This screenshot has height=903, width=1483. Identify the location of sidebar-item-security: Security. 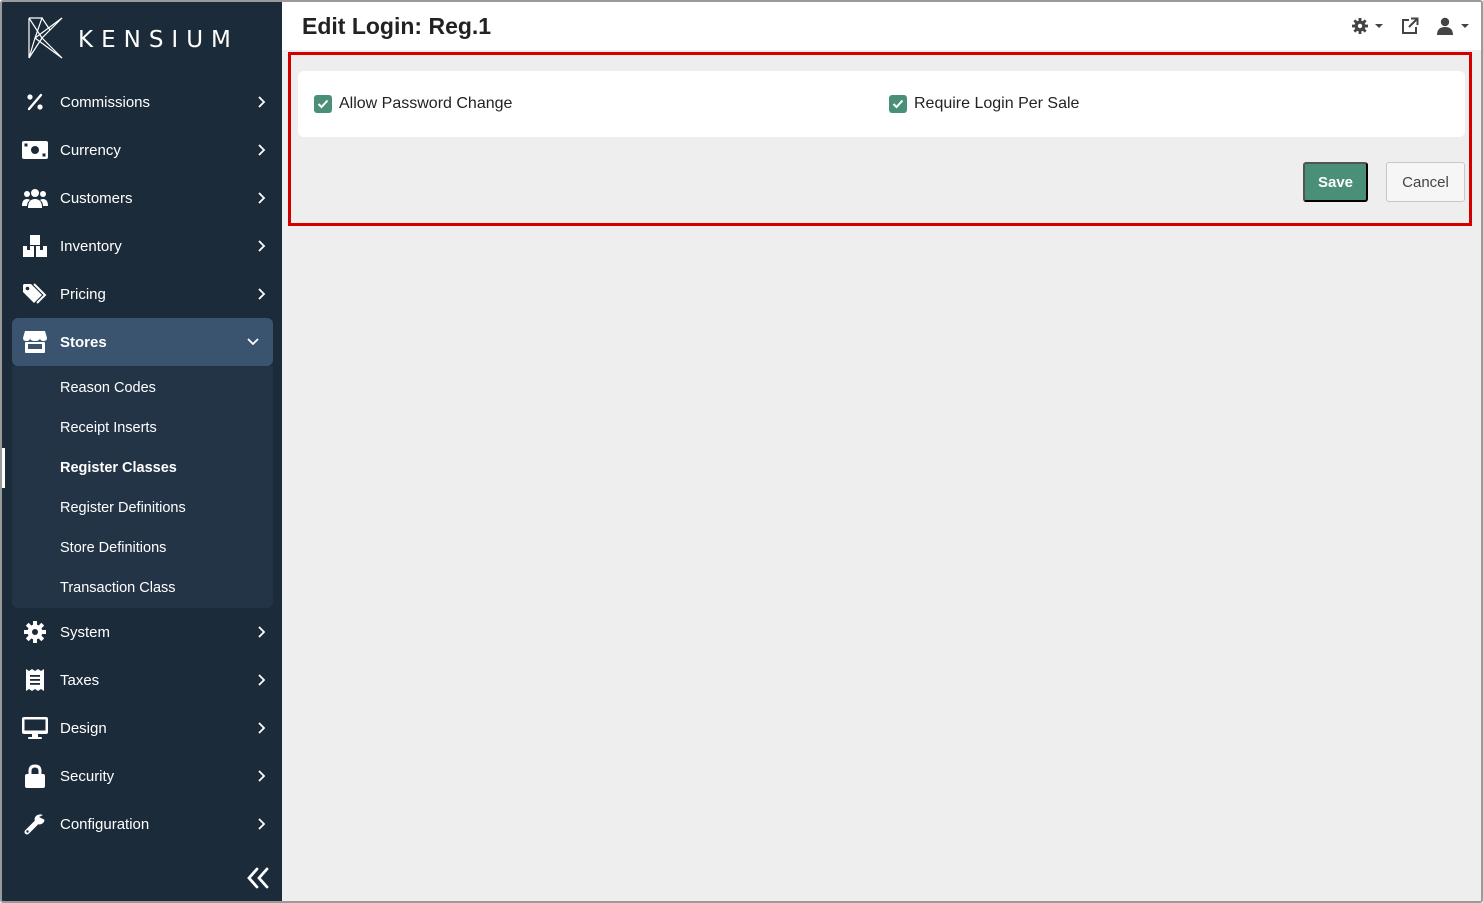
(142, 776).